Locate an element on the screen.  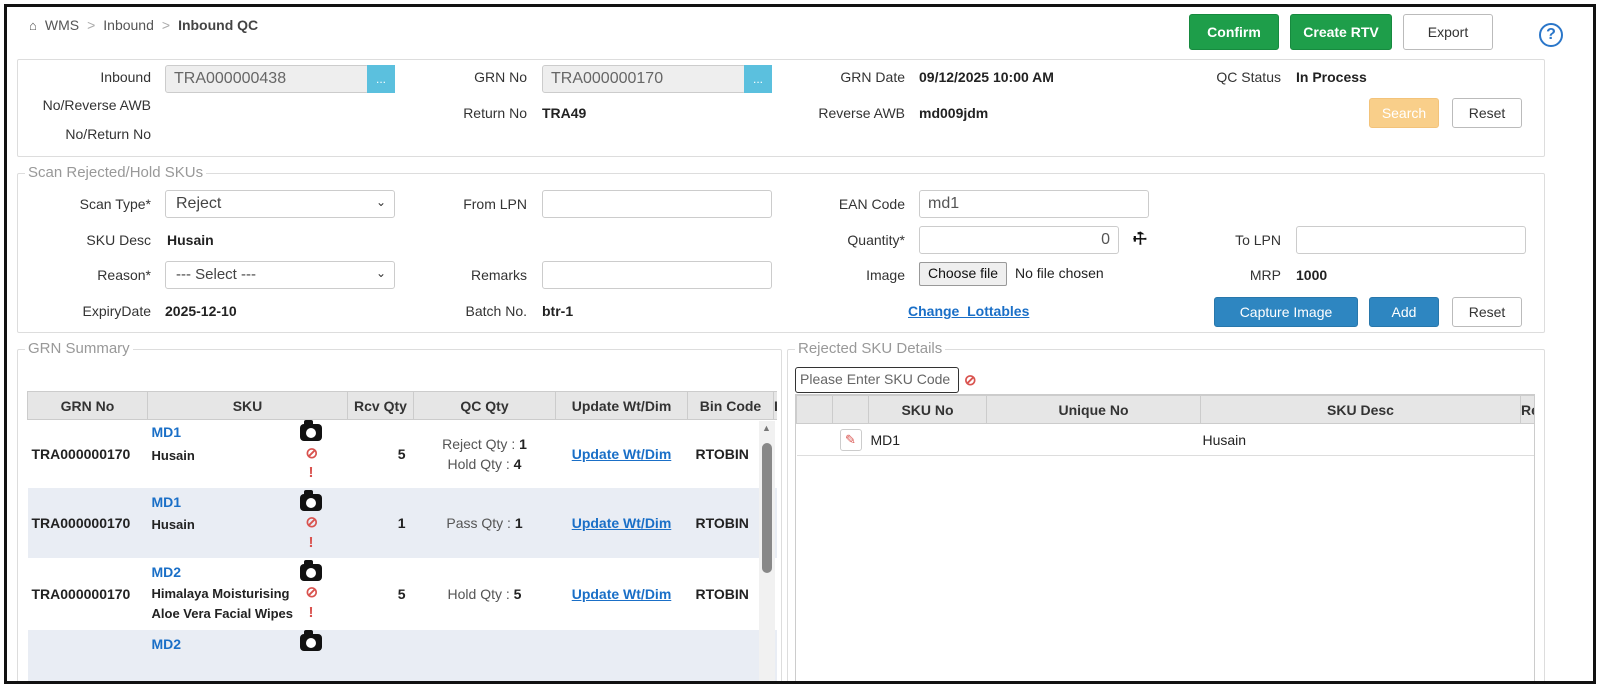
inbound-field: TRA000000438 is located at coordinates (267, 79).